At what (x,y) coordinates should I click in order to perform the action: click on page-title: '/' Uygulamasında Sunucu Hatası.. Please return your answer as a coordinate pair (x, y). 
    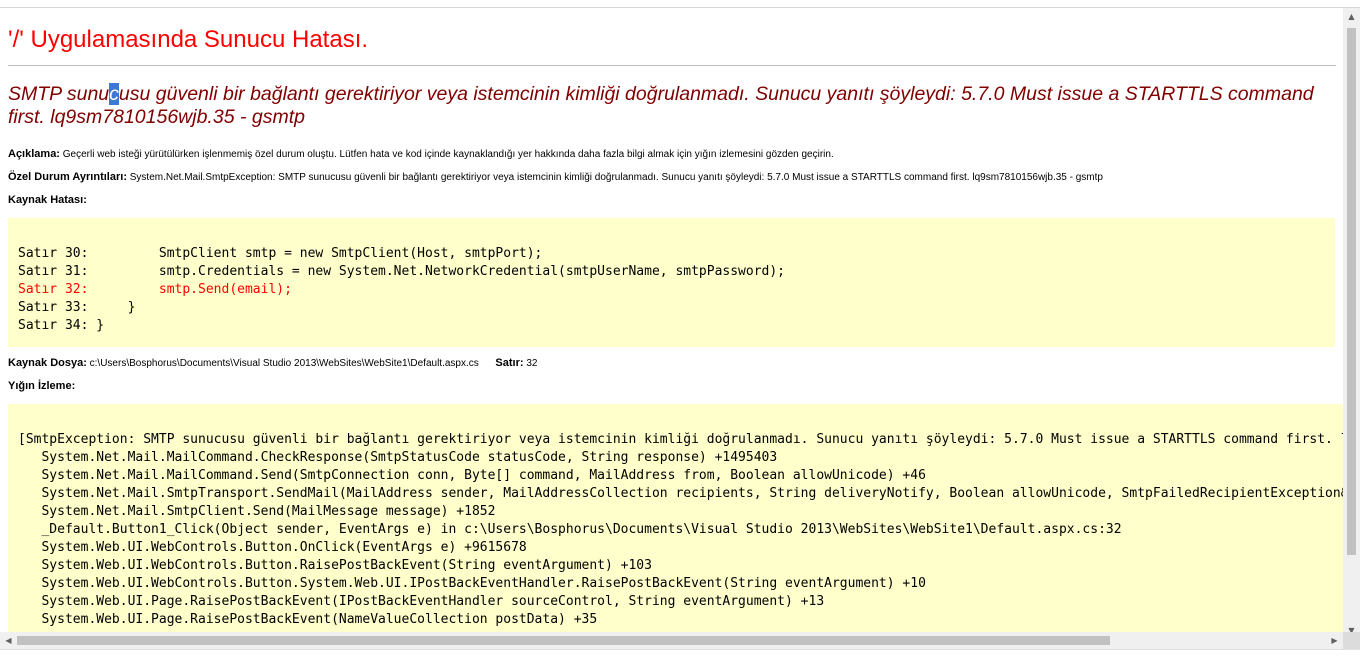
    Looking at the image, I should click on (188, 39).